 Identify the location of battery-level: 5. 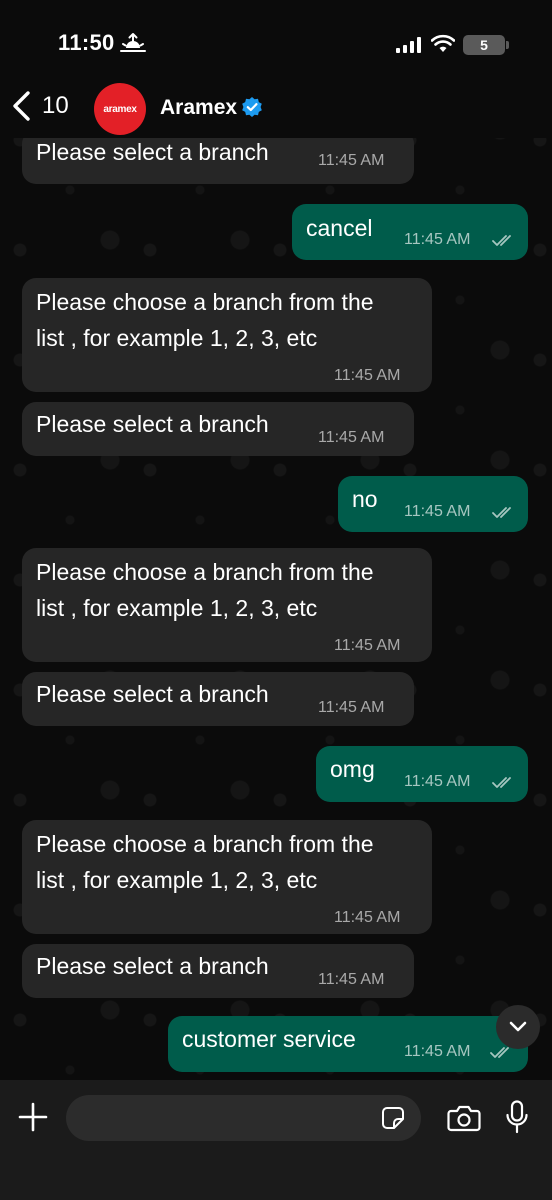
(484, 45).